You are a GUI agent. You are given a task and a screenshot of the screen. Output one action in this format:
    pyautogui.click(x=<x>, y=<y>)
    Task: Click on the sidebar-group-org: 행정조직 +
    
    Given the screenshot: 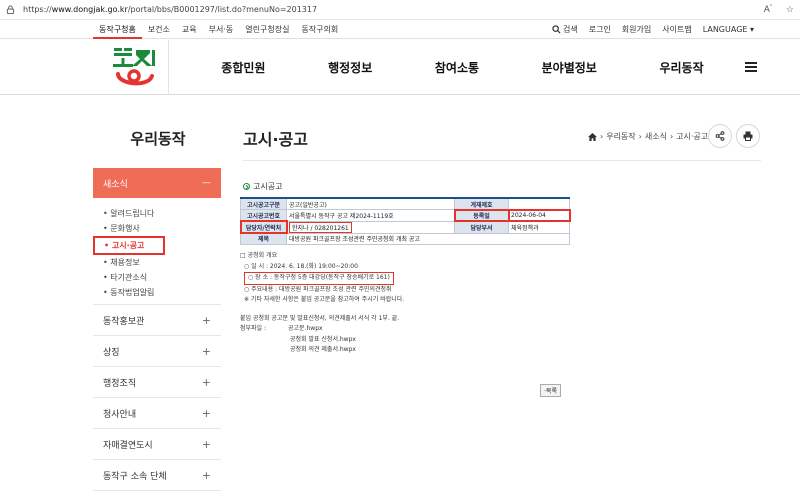 What is the action you would take?
    pyautogui.click(x=157, y=382)
    